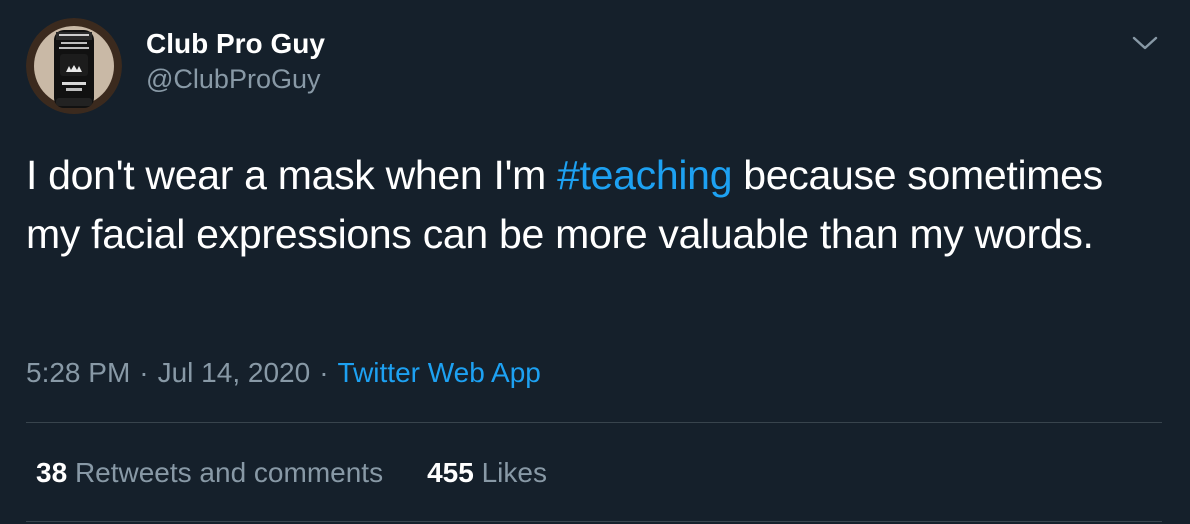 The height and width of the screenshot is (524, 1190). I want to click on tweet-date: Jul 14, 2020, so click(234, 372).